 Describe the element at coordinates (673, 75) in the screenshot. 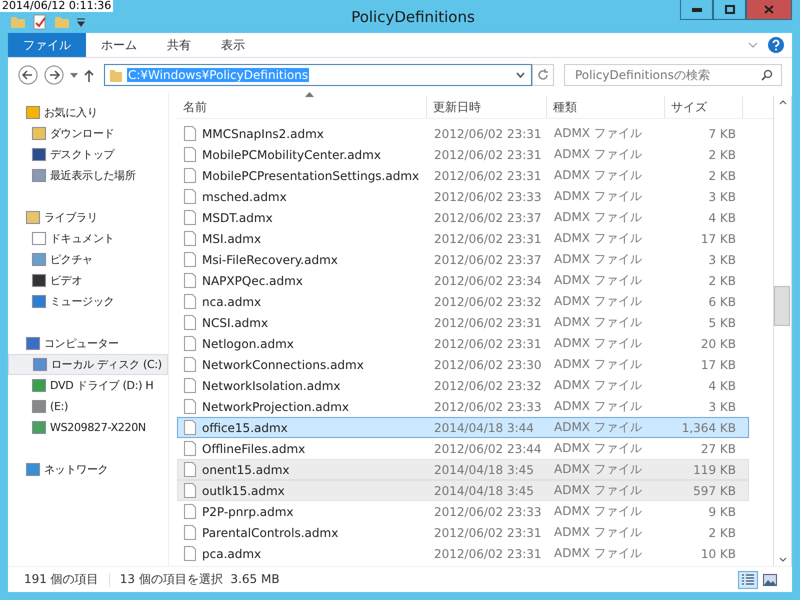

I see `search-field: PolicyDefinitionsの検索` at that location.